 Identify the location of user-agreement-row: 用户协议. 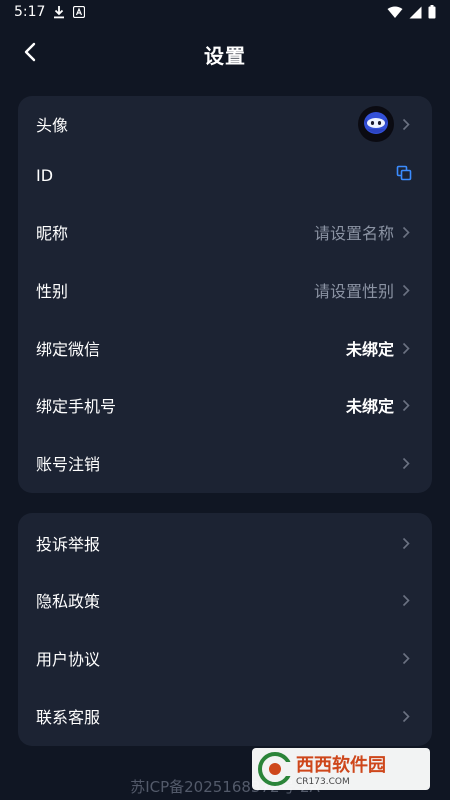
(225, 658).